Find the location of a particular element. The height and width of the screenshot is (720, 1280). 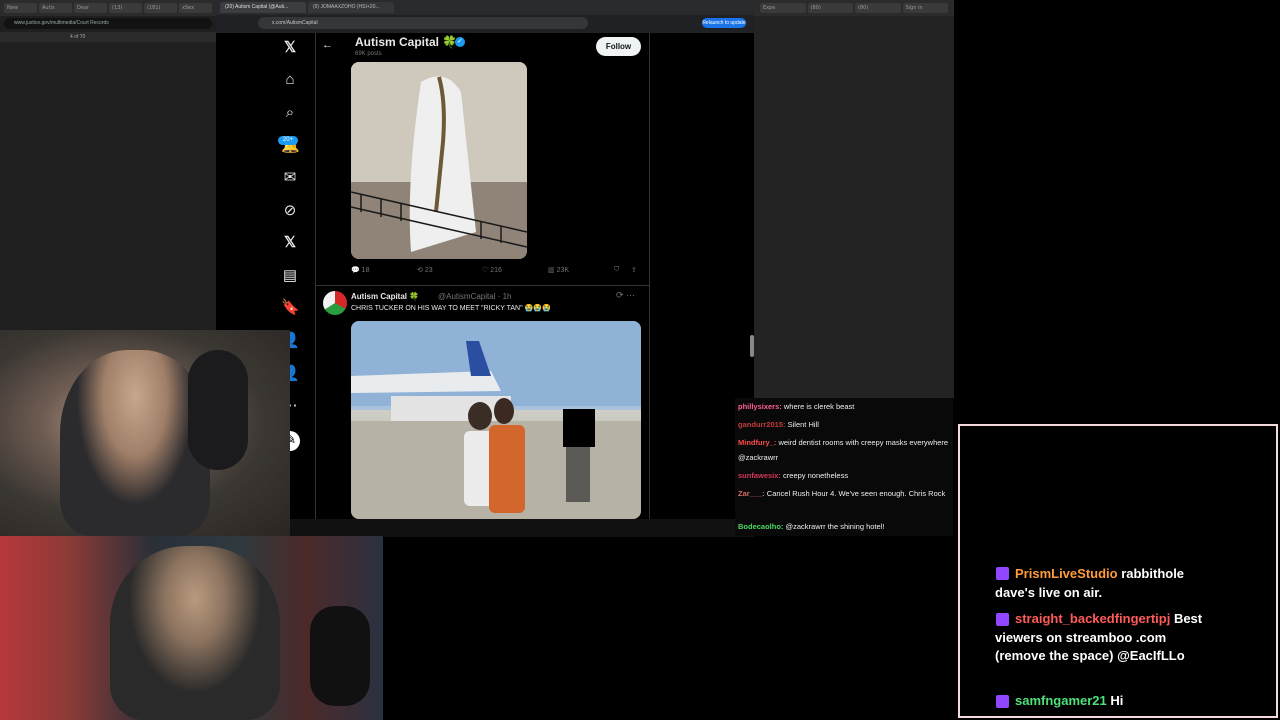

webcam-streamer-main is located at coordinates (145, 433).